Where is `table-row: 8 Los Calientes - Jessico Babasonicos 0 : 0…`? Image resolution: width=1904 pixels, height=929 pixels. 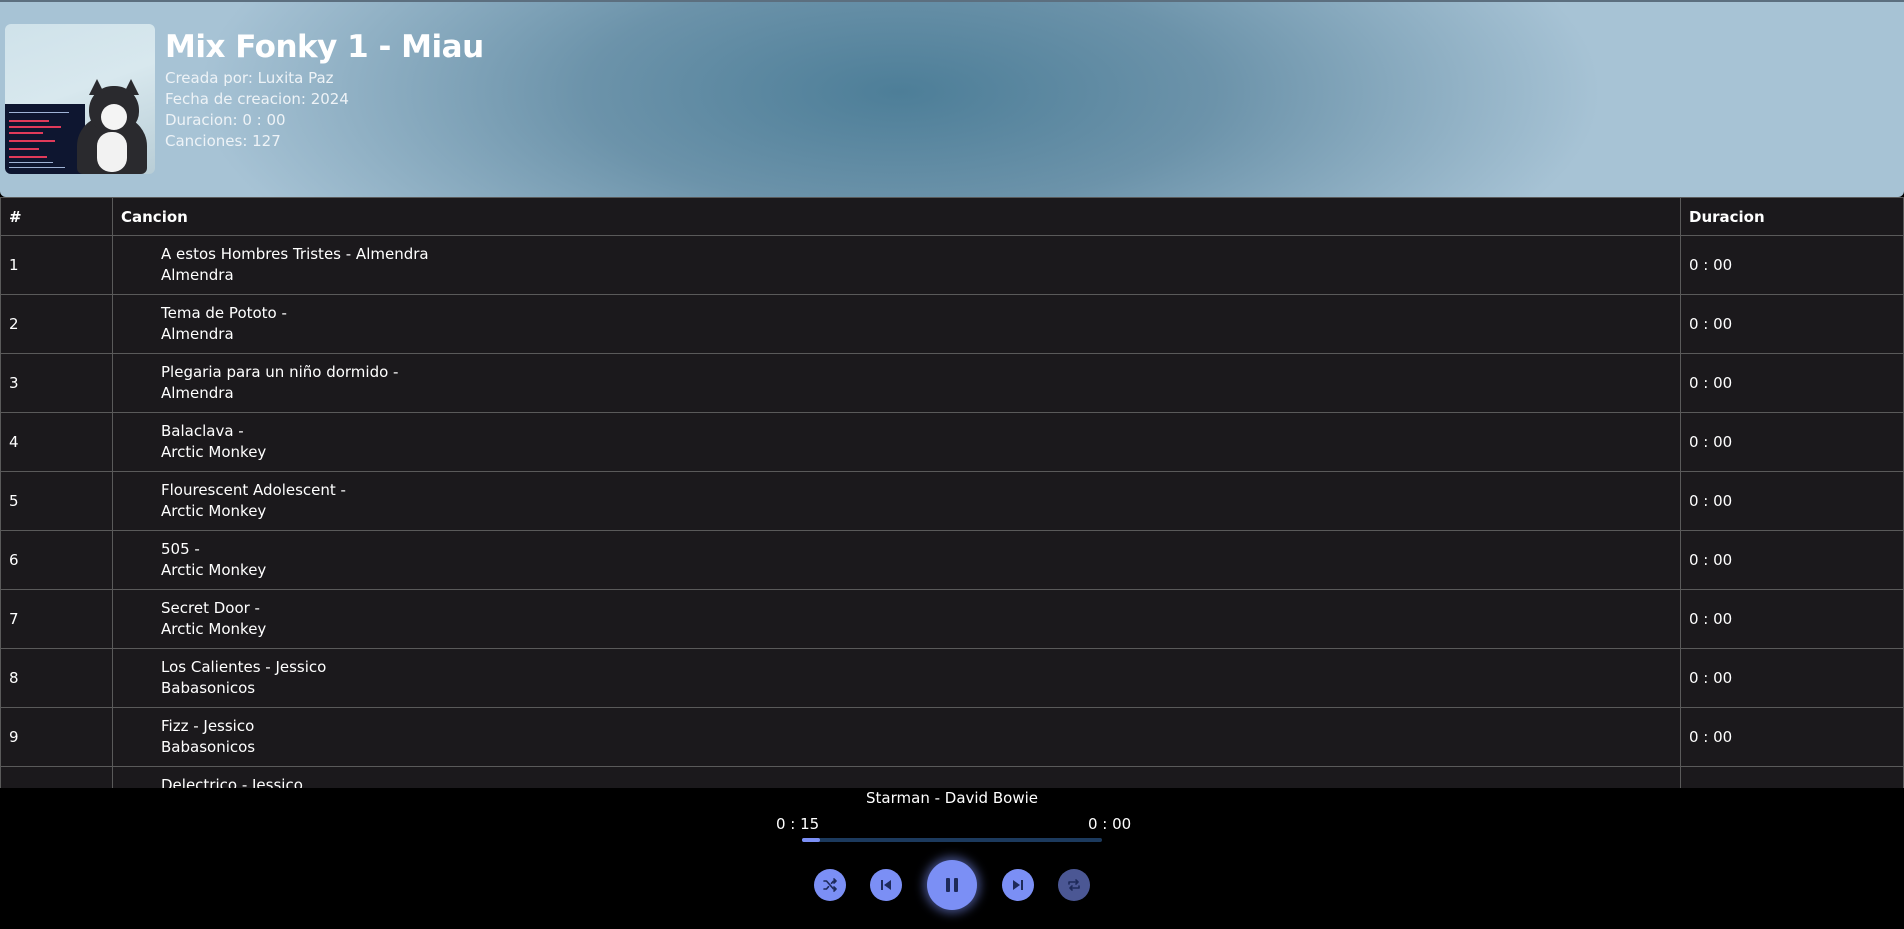 table-row: 8 Los Calientes - Jessico Babasonicos 0 : 0… is located at coordinates (952, 678).